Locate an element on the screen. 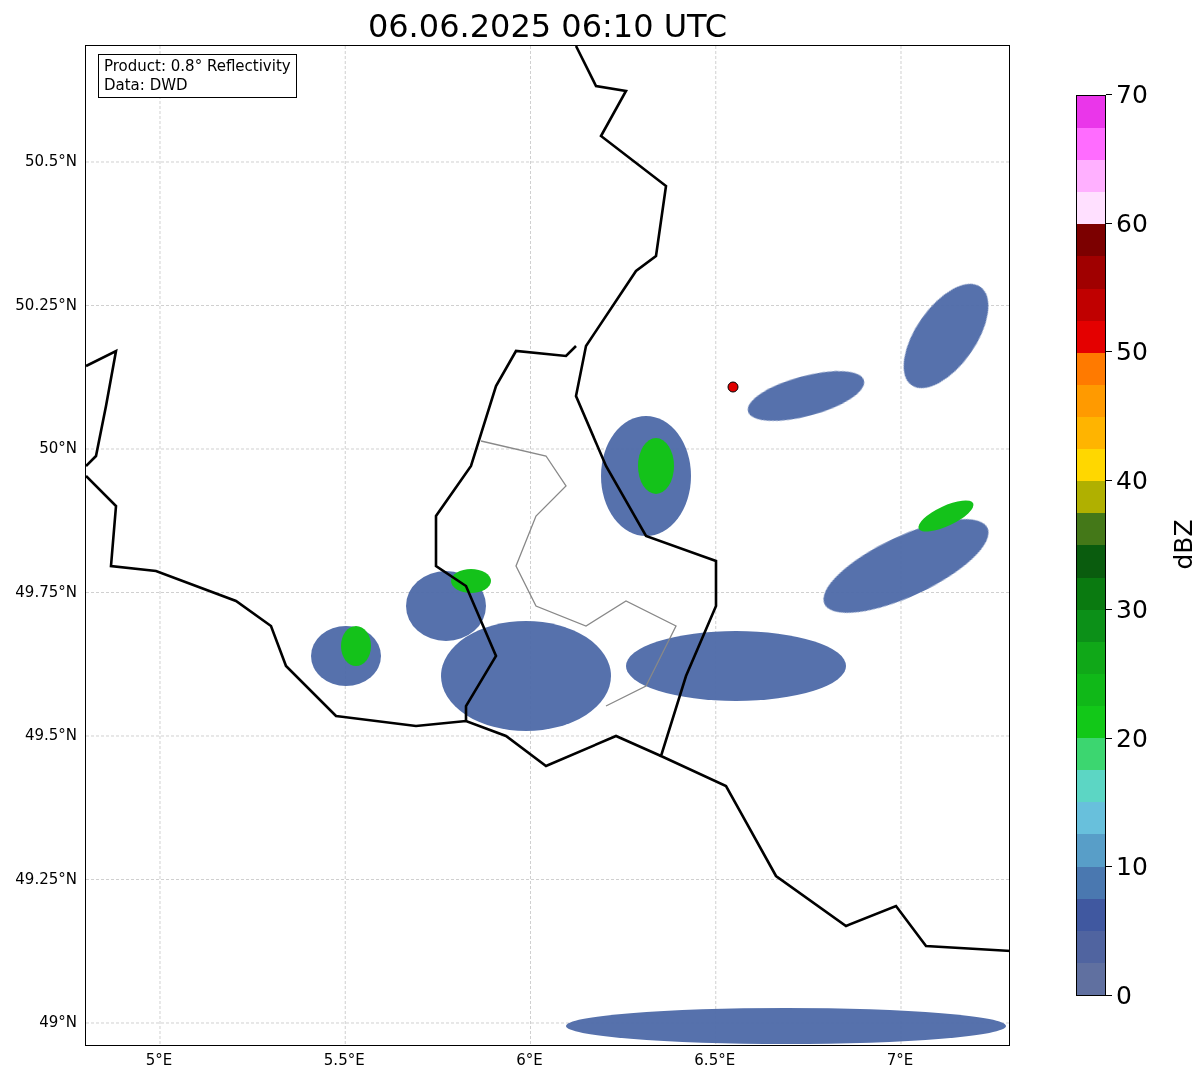  longitude-label: 5°E is located at coordinates (159, 1060).